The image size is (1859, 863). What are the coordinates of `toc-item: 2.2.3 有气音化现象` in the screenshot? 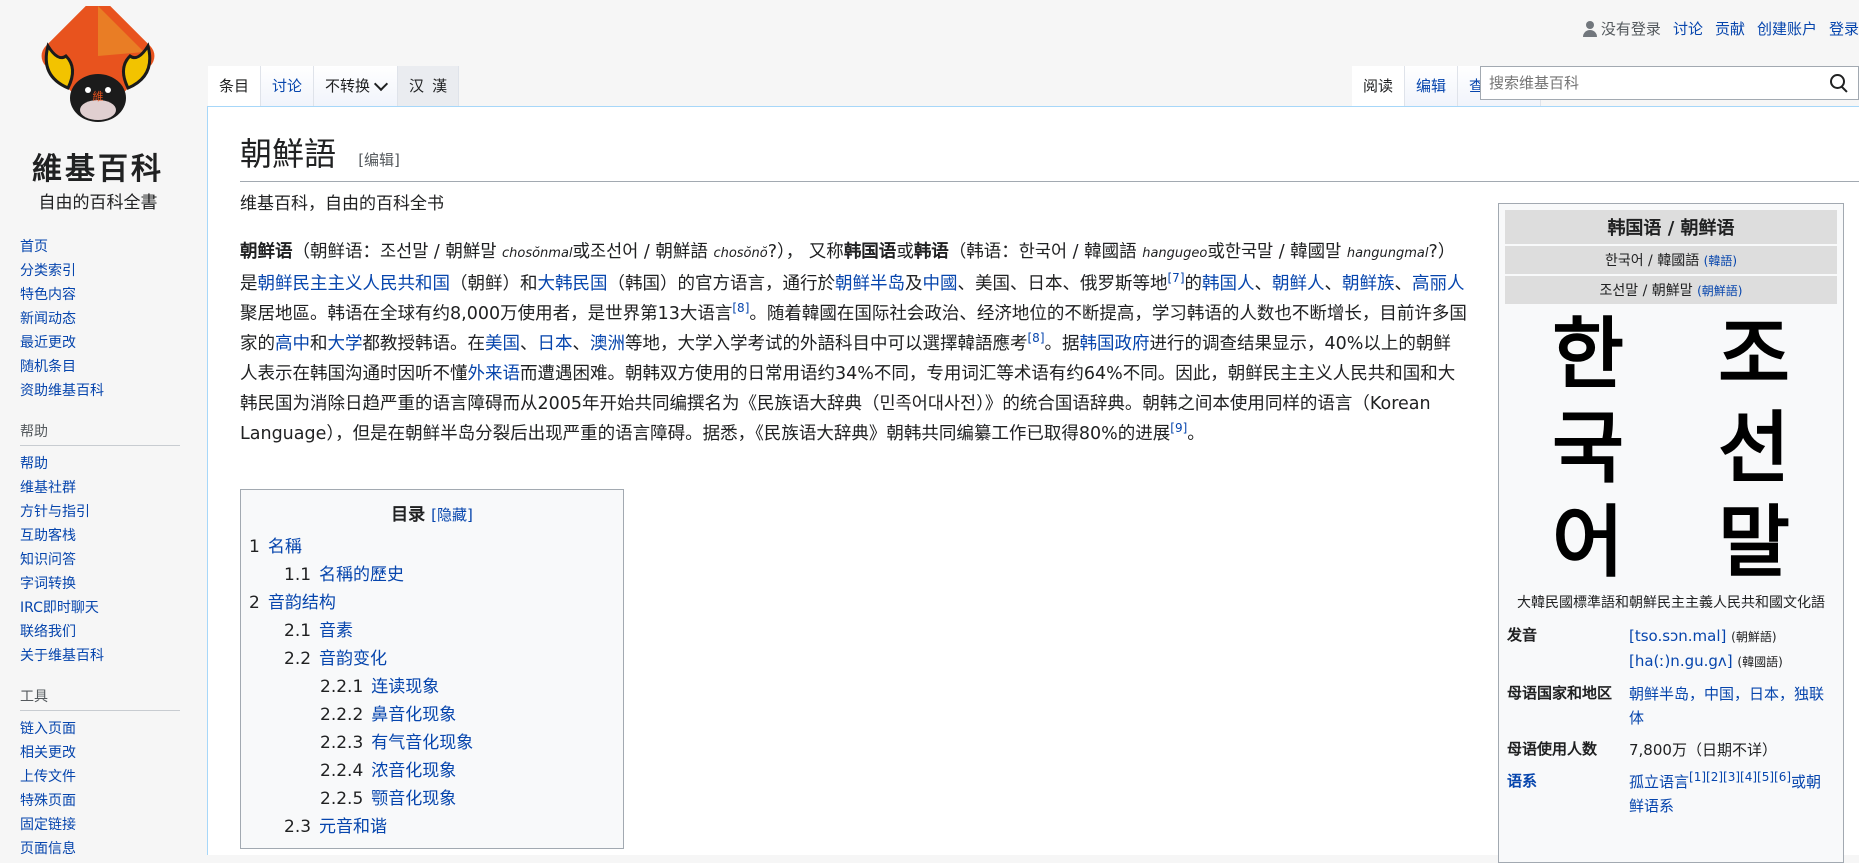 It's located at (432, 743).